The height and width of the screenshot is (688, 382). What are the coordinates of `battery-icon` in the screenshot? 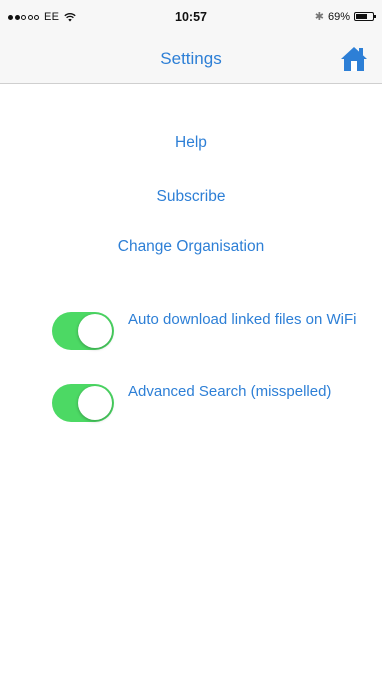 It's located at (365, 16).